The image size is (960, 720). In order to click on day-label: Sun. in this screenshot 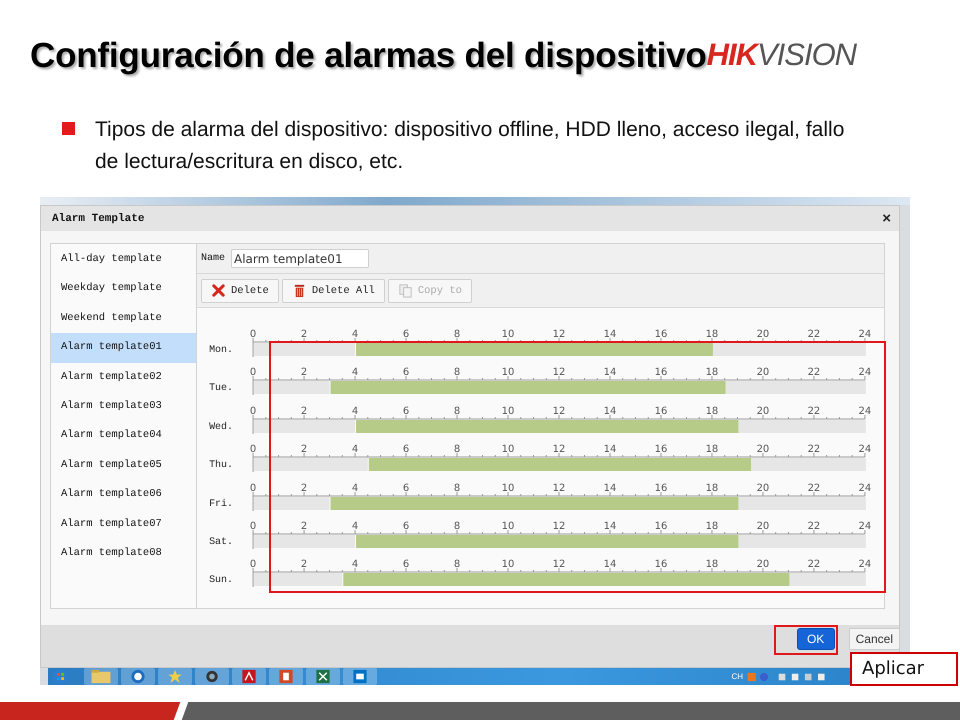, I will do `click(221, 580)`.